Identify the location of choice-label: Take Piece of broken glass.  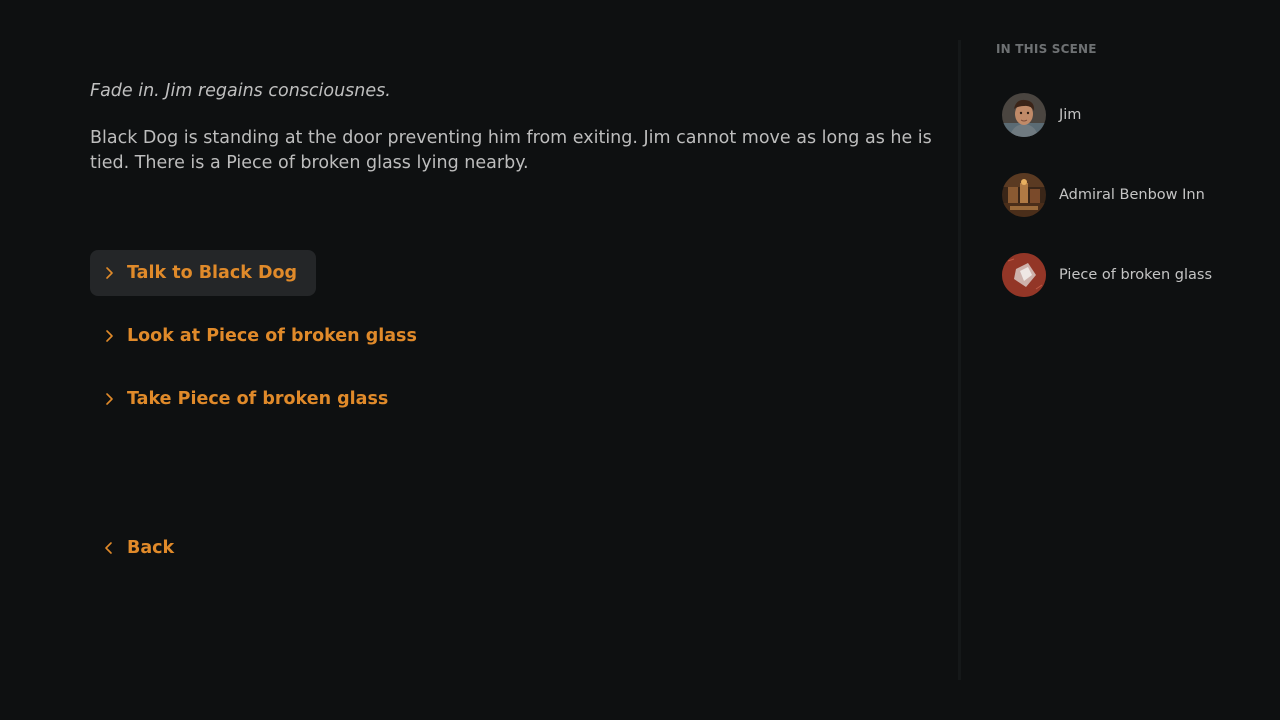
(258, 399).